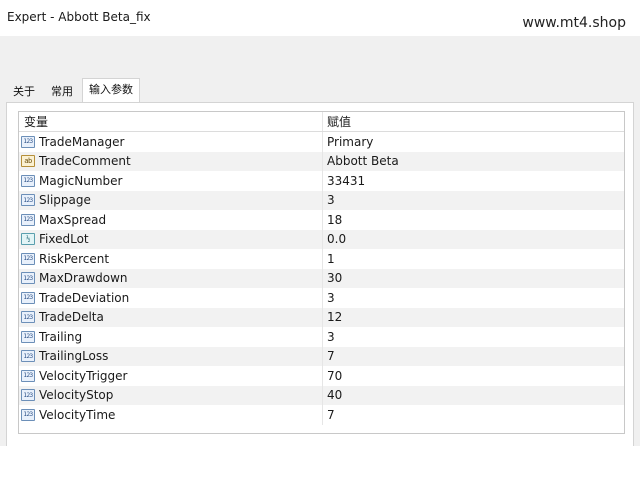  I want to click on variable-cell: 123 VelocityTrigger, so click(171, 376).